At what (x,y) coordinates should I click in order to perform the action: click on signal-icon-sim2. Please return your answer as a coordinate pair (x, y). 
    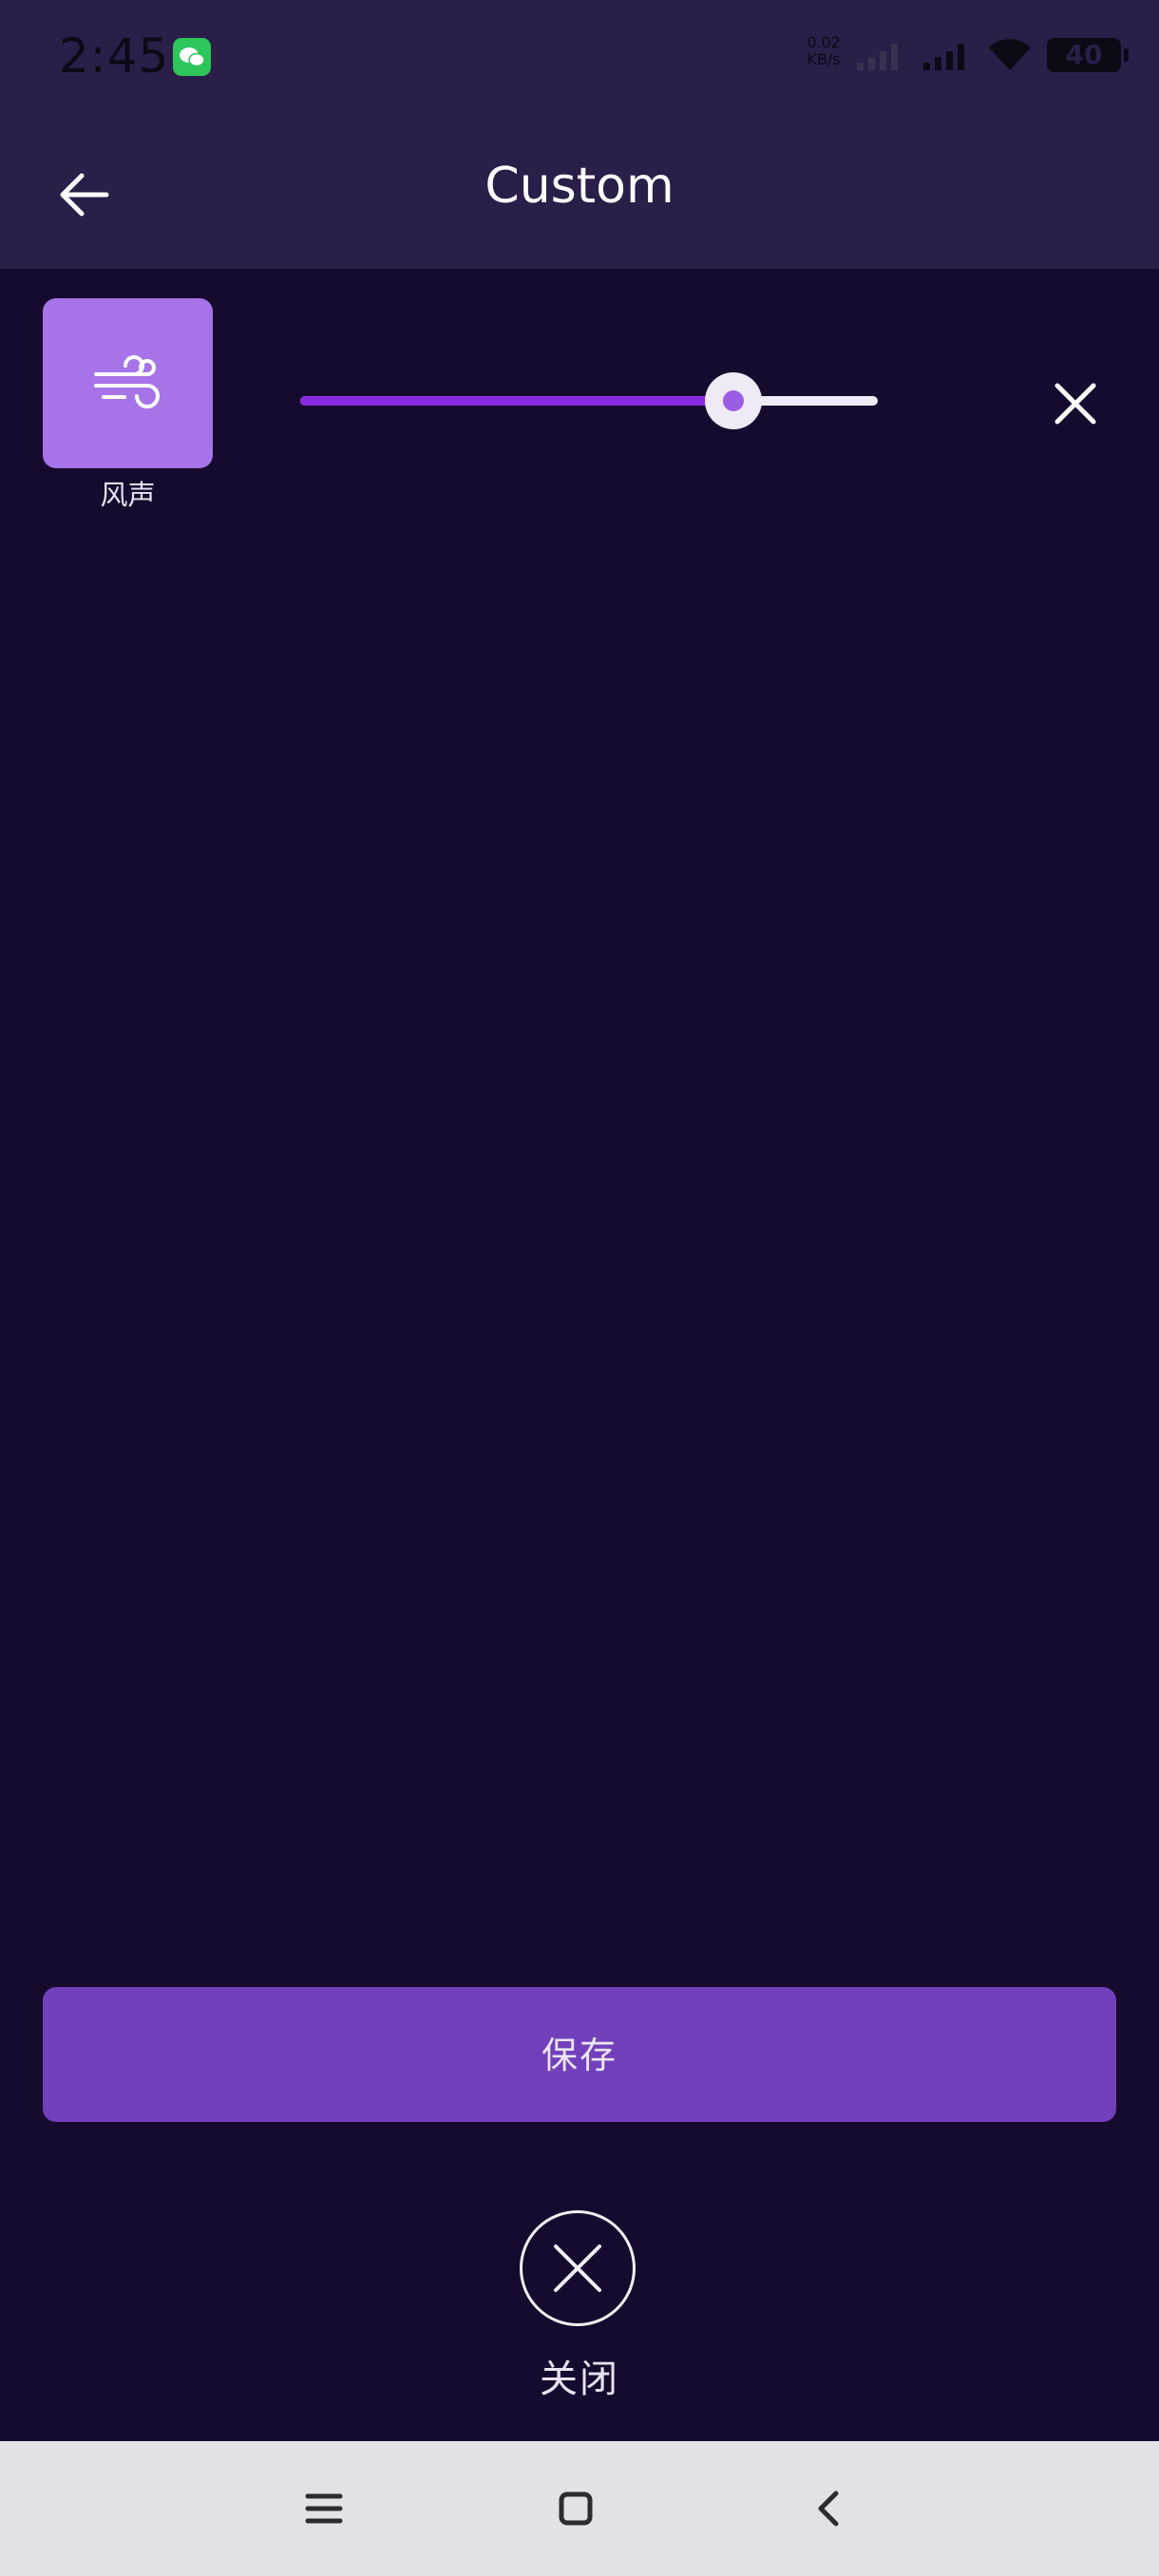
    Looking at the image, I should click on (881, 58).